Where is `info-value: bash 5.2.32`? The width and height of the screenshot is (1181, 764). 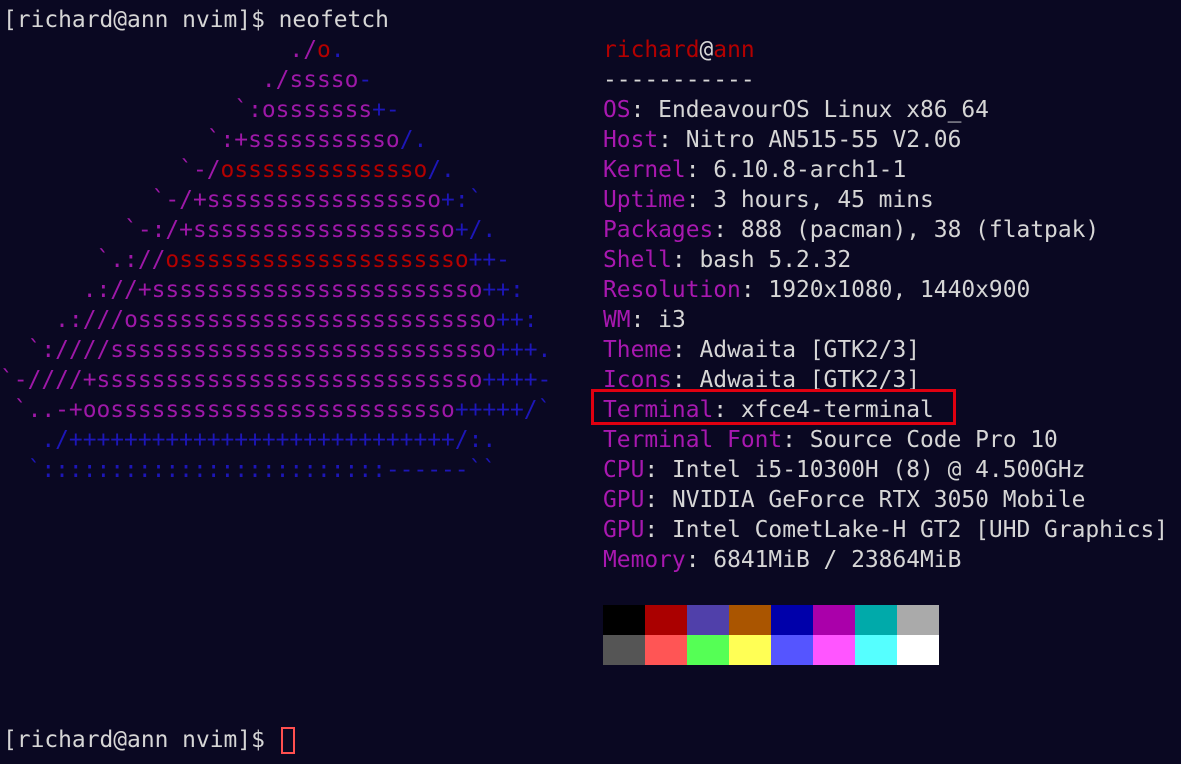
info-value: bash 5.2.32 is located at coordinates (775, 260).